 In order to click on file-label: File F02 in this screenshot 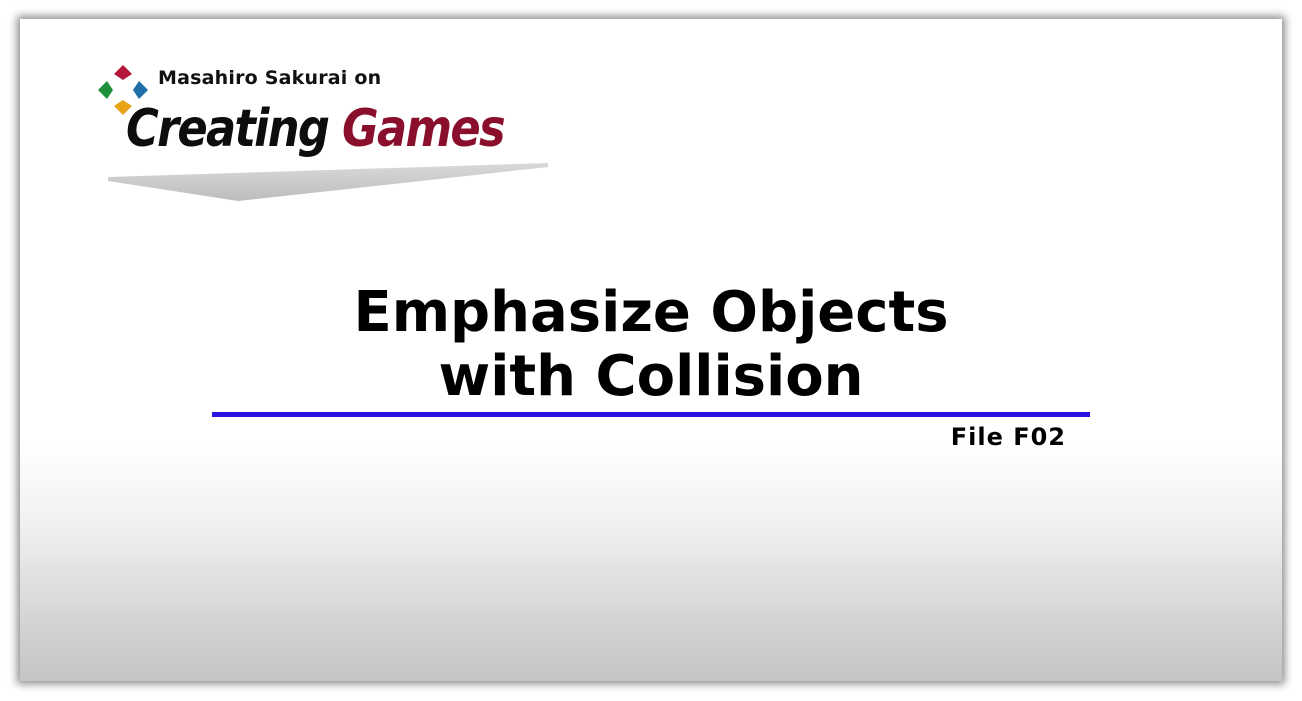, I will do `click(1008, 437)`.